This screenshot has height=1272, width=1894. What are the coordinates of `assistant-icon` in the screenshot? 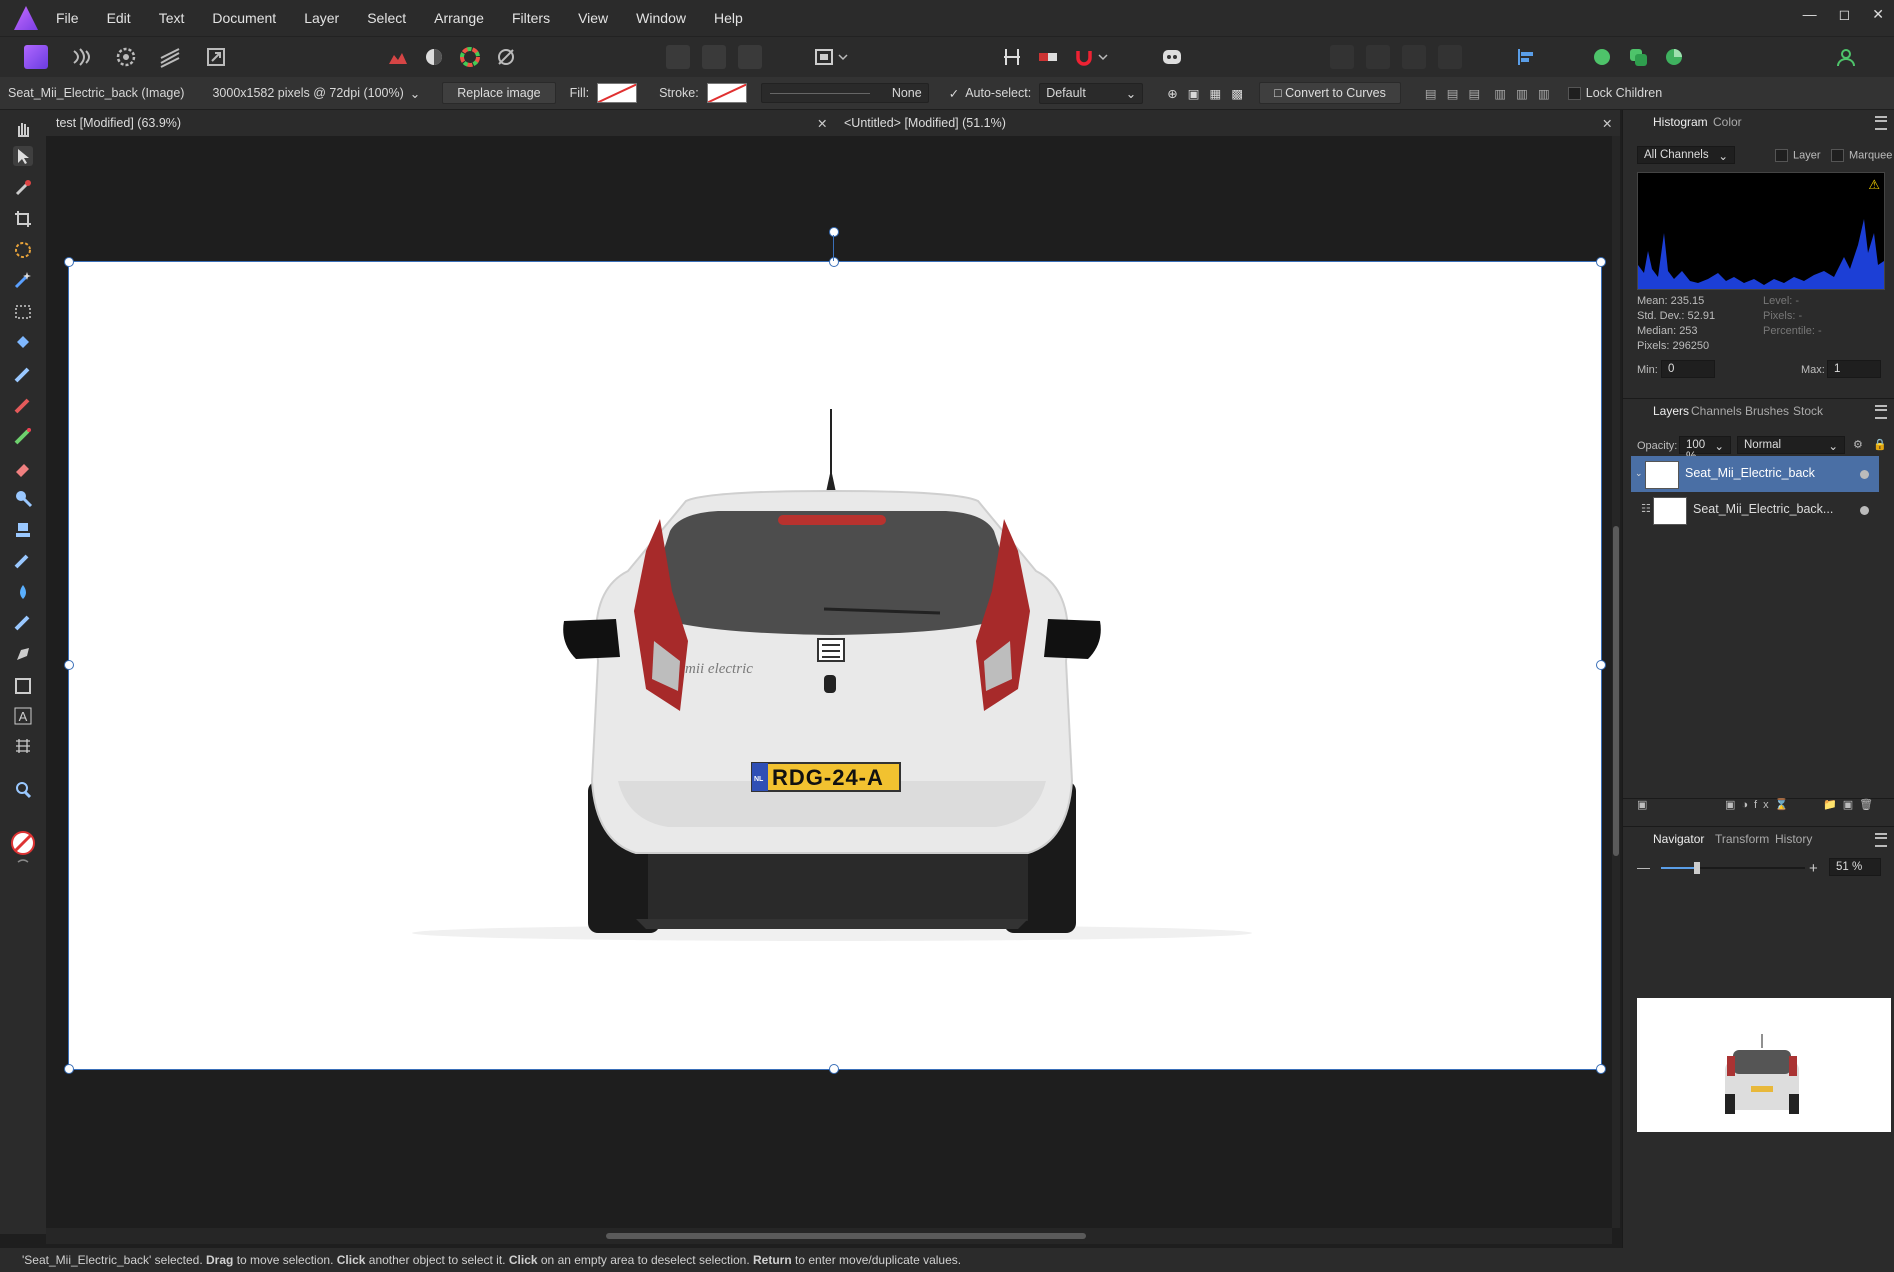 It's located at (1172, 57).